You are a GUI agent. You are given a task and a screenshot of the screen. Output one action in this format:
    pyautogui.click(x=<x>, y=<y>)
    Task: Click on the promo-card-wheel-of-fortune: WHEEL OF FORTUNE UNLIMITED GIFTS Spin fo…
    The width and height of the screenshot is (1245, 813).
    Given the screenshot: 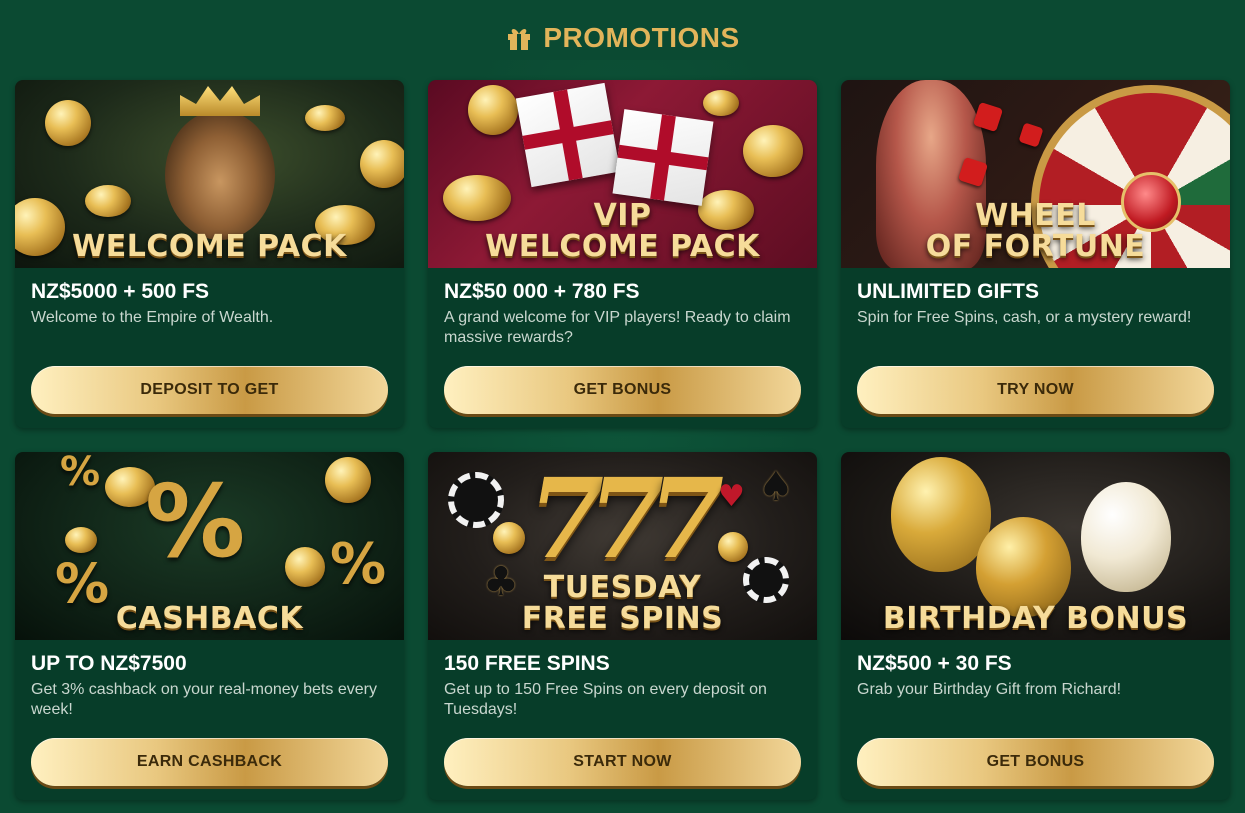 What is the action you would take?
    pyautogui.click(x=1035, y=254)
    